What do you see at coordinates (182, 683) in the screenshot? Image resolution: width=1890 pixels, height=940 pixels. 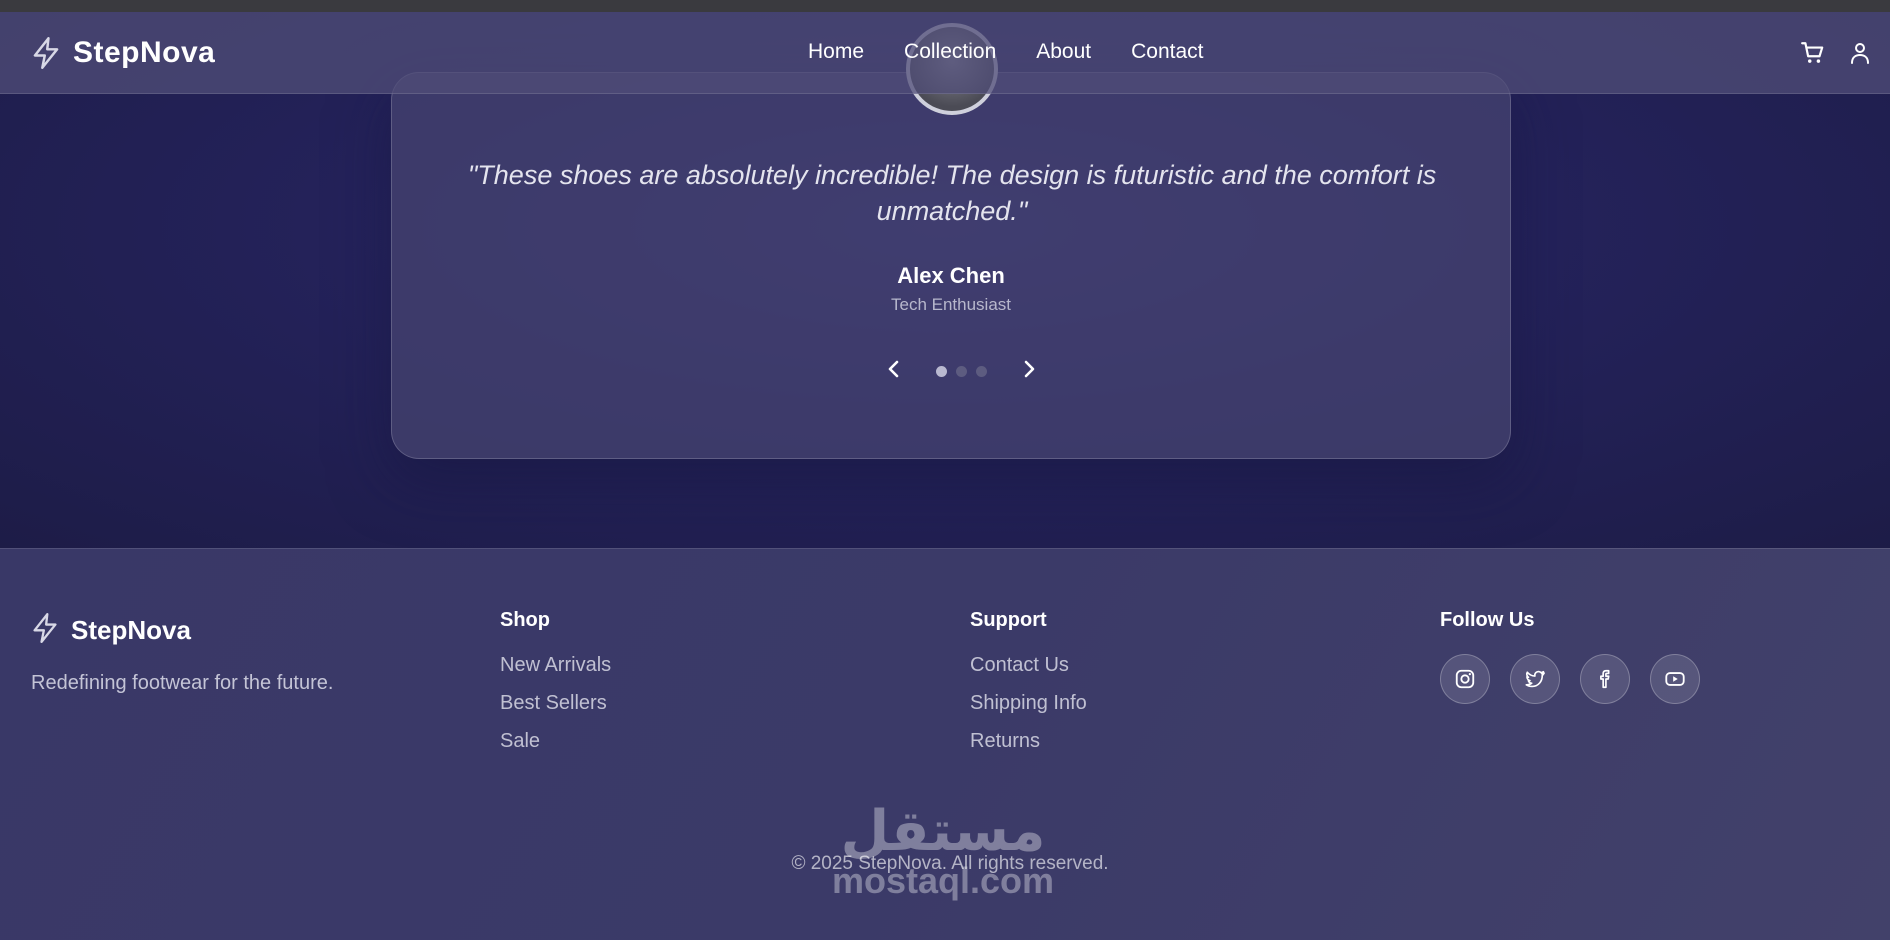 I see `footer-tagline: Redefining footwear for the future.` at bounding box center [182, 683].